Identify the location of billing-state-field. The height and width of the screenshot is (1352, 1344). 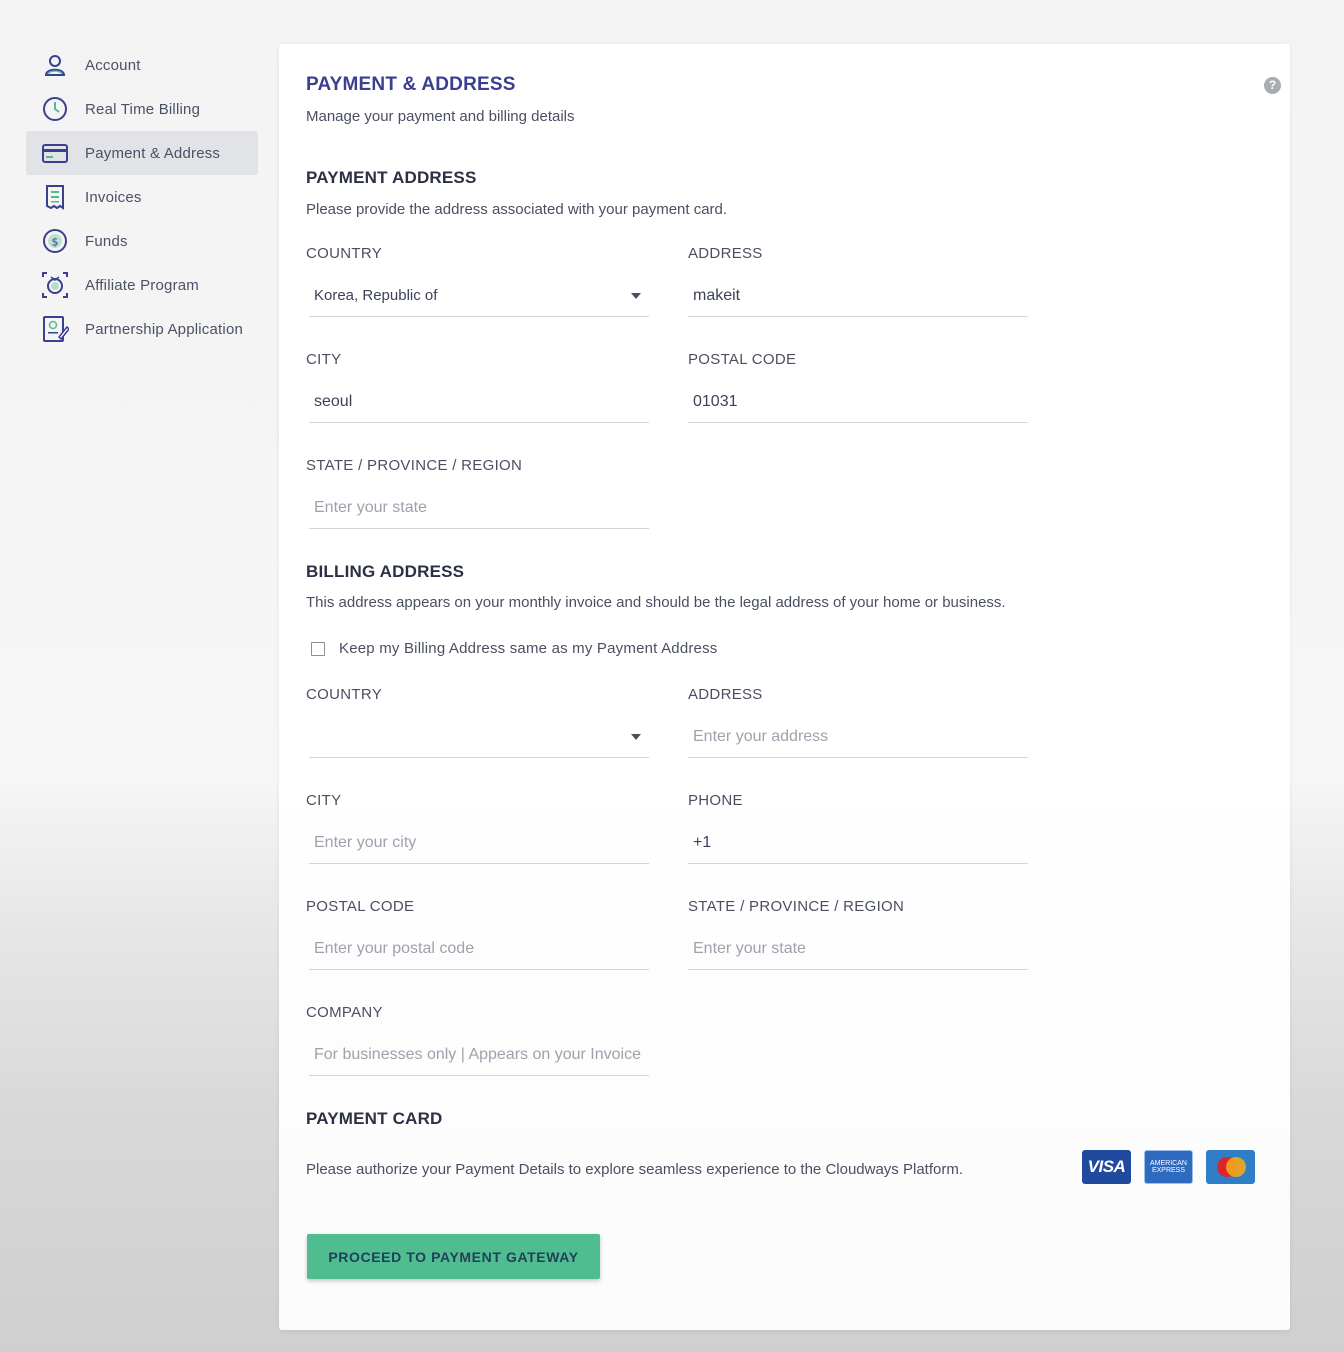
(858, 949).